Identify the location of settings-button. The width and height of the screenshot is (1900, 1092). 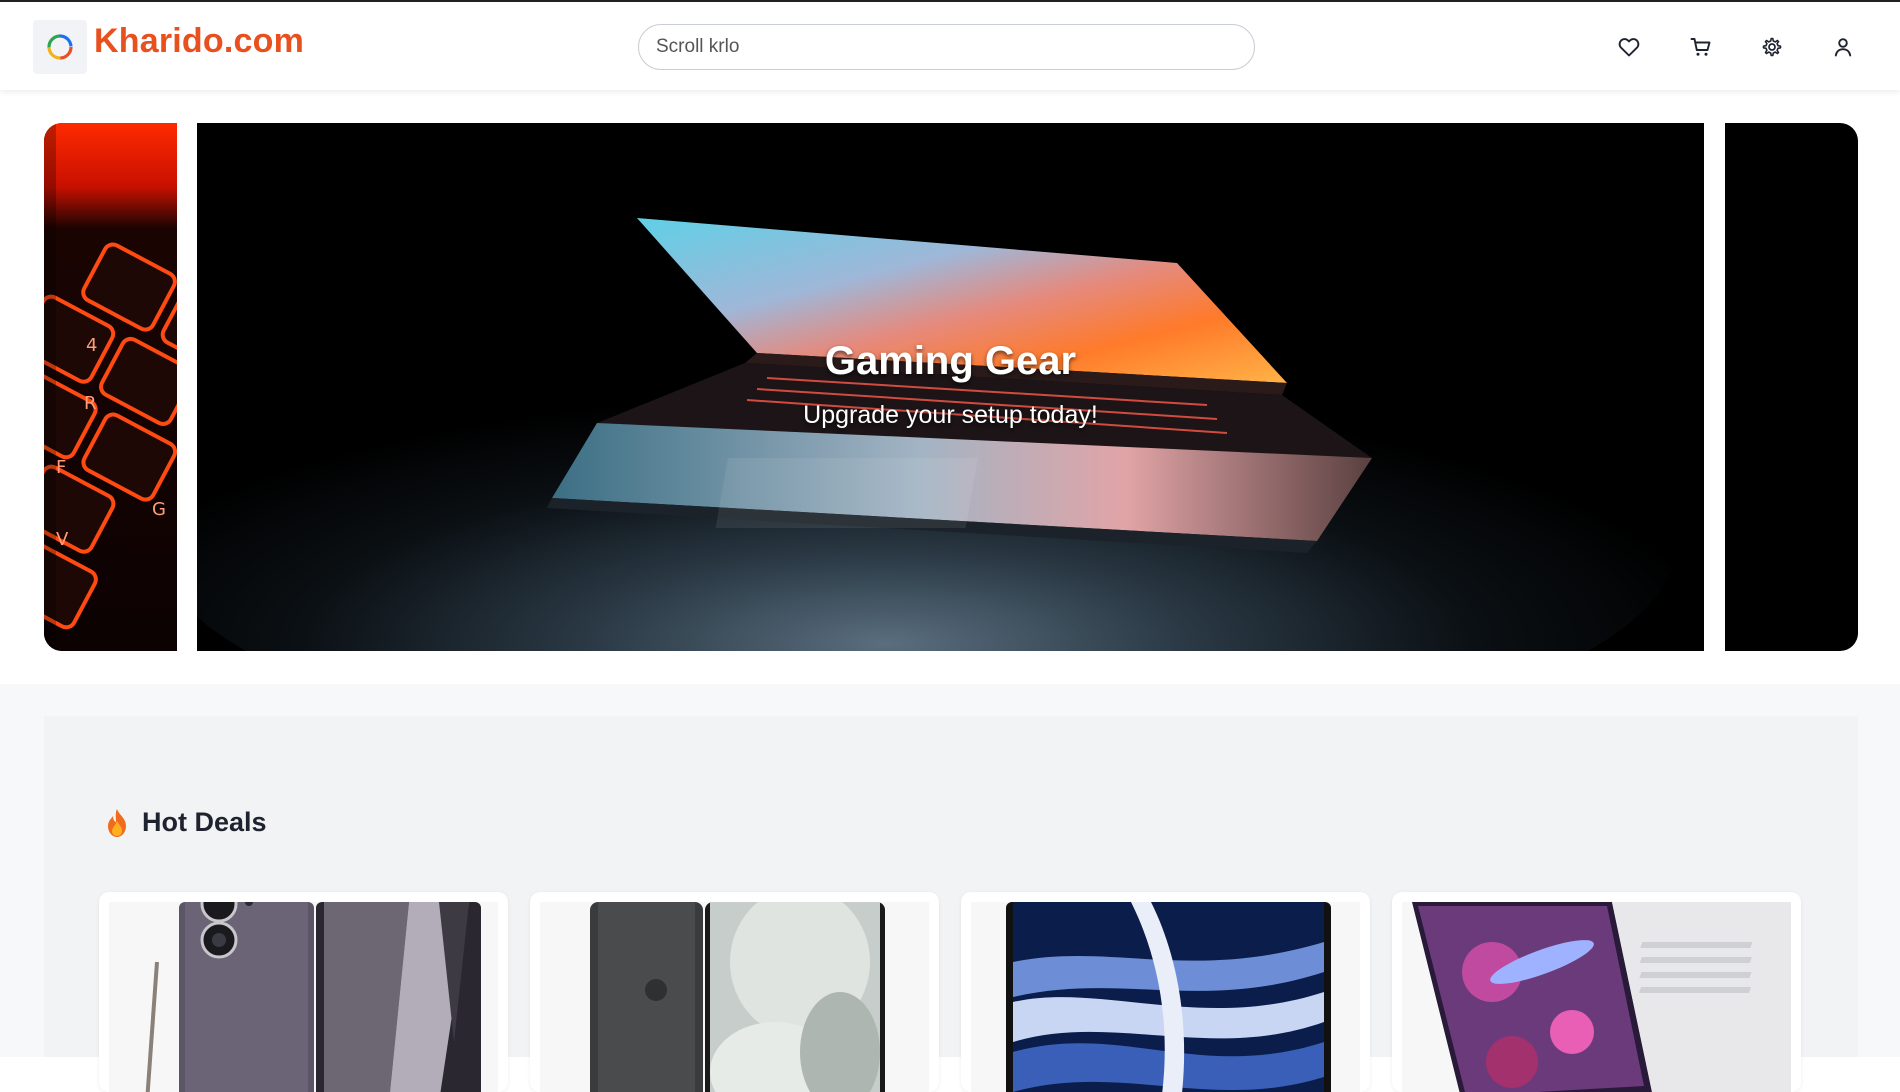
(1772, 47).